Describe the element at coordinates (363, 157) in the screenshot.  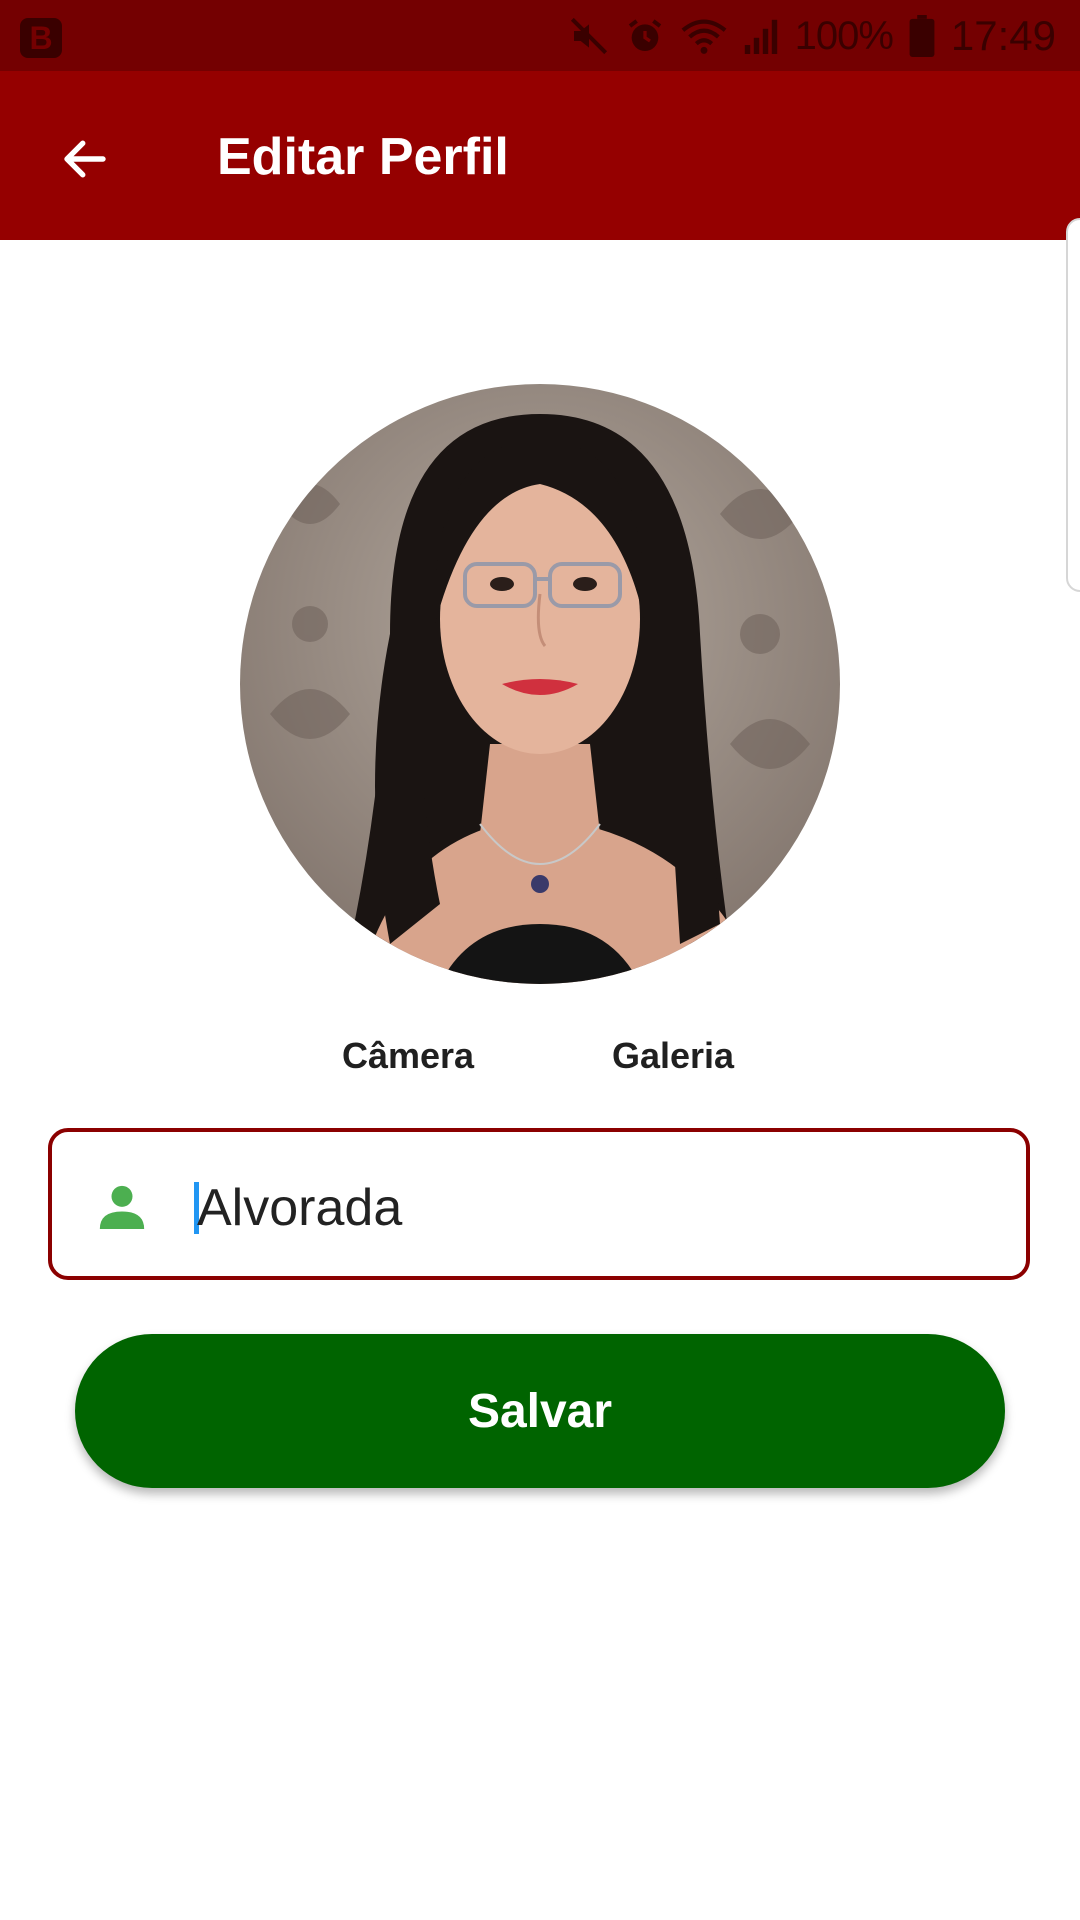
I see `page-title: Editar Perfil` at that location.